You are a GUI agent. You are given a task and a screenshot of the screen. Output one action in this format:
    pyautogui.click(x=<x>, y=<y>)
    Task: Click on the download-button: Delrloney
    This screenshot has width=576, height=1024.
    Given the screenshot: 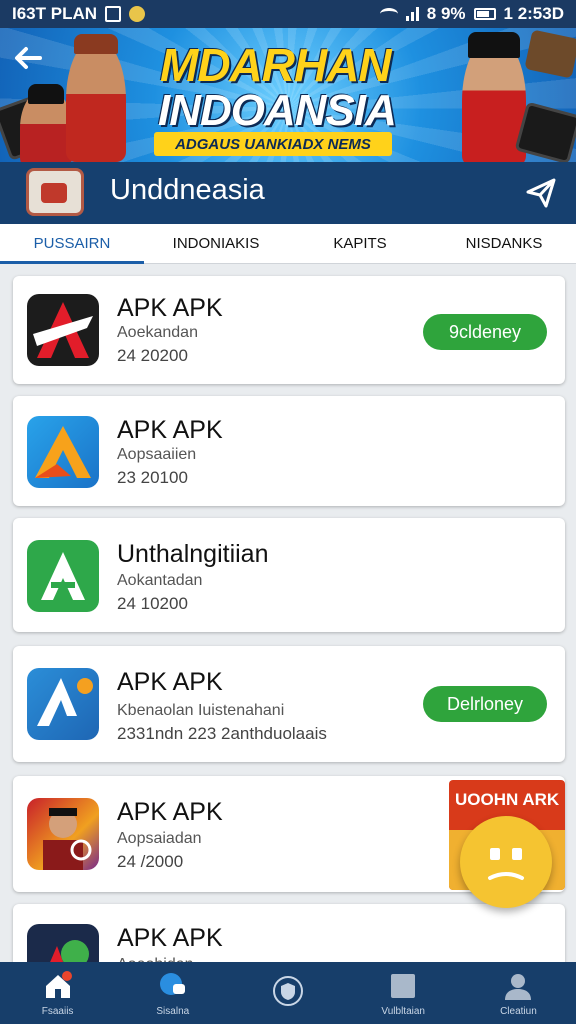 What is the action you would take?
    pyautogui.click(x=485, y=704)
    